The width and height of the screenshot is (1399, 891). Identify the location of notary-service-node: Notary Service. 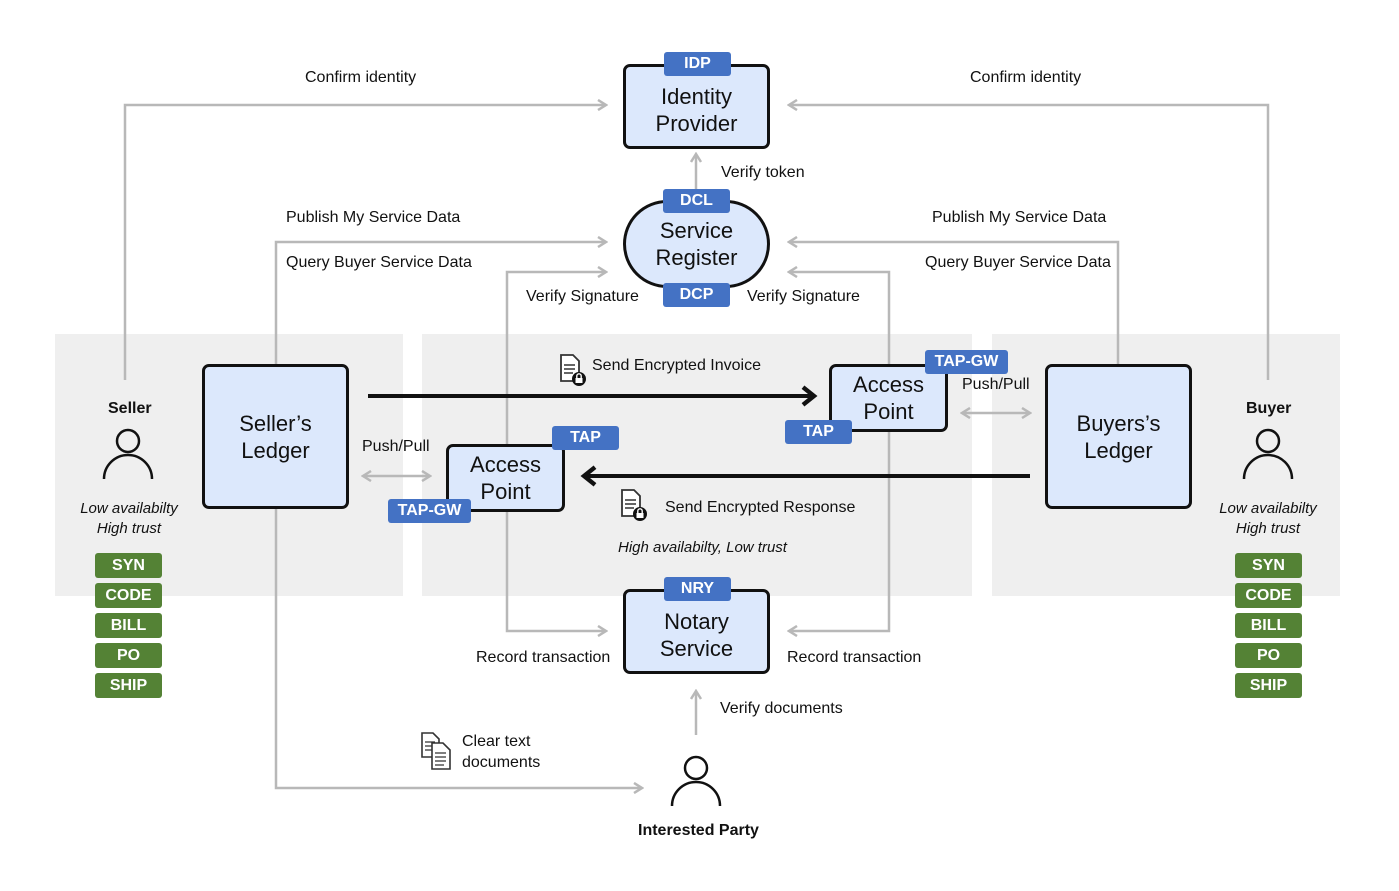
(696, 631).